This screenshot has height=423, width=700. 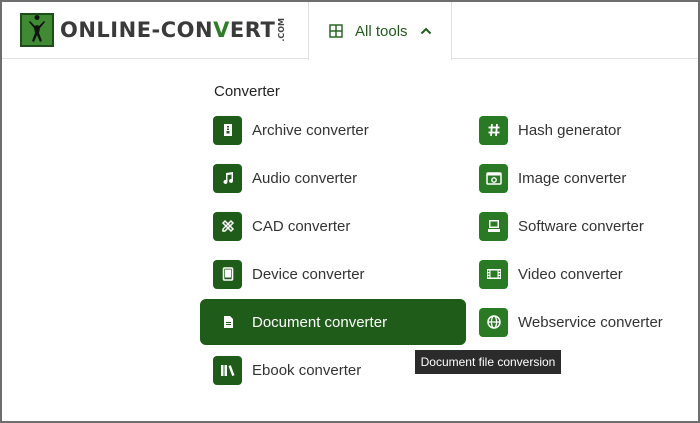 What do you see at coordinates (227, 274) in the screenshot?
I see `tablet-icon` at bounding box center [227, 274].